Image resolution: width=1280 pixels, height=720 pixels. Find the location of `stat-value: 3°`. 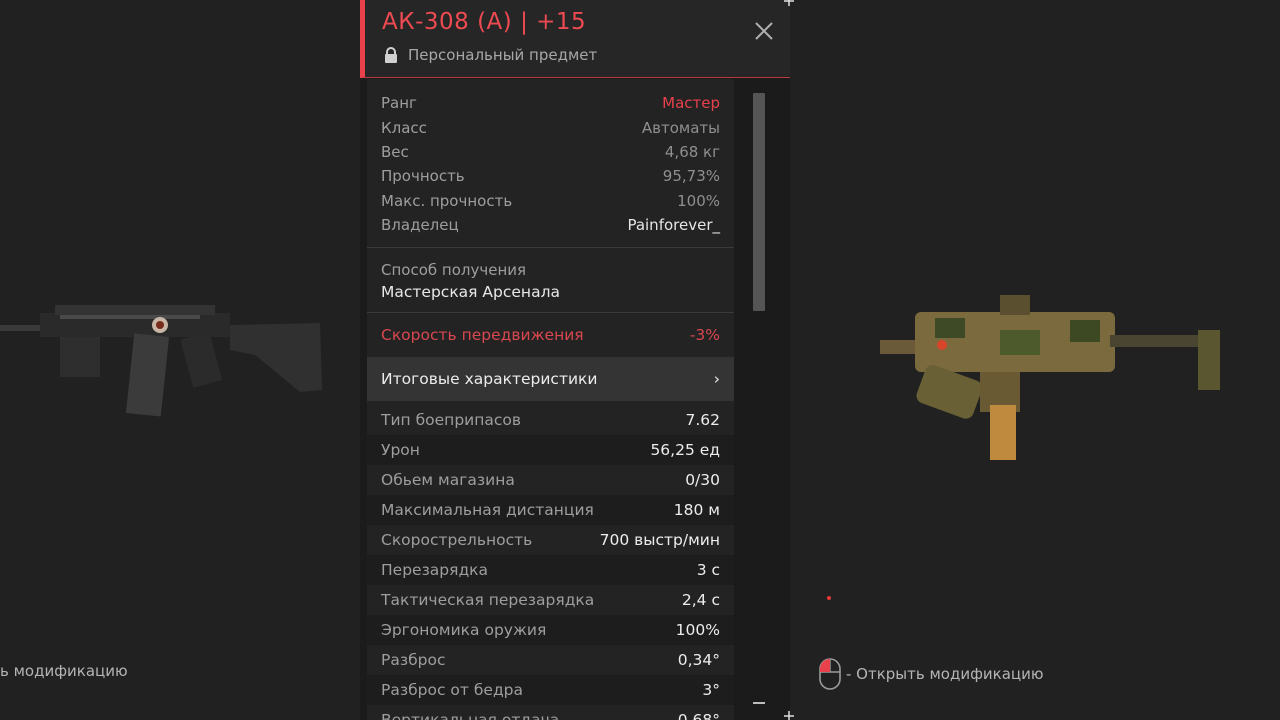

stat-value: 3° is located at coordinates (711, 690).